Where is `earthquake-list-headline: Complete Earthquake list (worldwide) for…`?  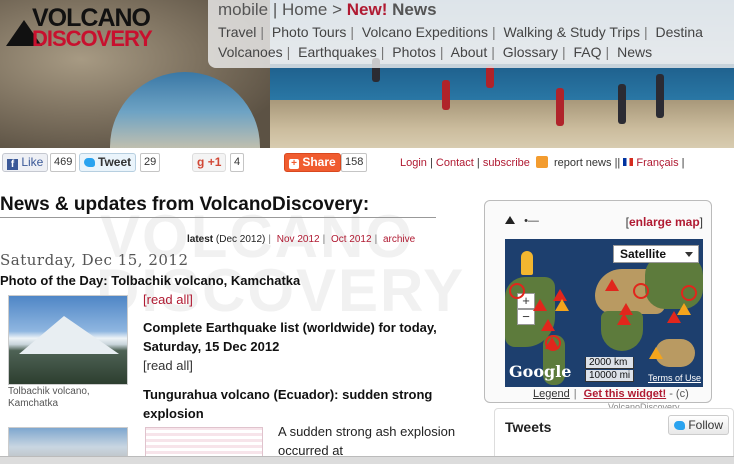 earthquake-list-headline: Complete Earthquake list (worldwide) for… is located at coordinates (303, 337).